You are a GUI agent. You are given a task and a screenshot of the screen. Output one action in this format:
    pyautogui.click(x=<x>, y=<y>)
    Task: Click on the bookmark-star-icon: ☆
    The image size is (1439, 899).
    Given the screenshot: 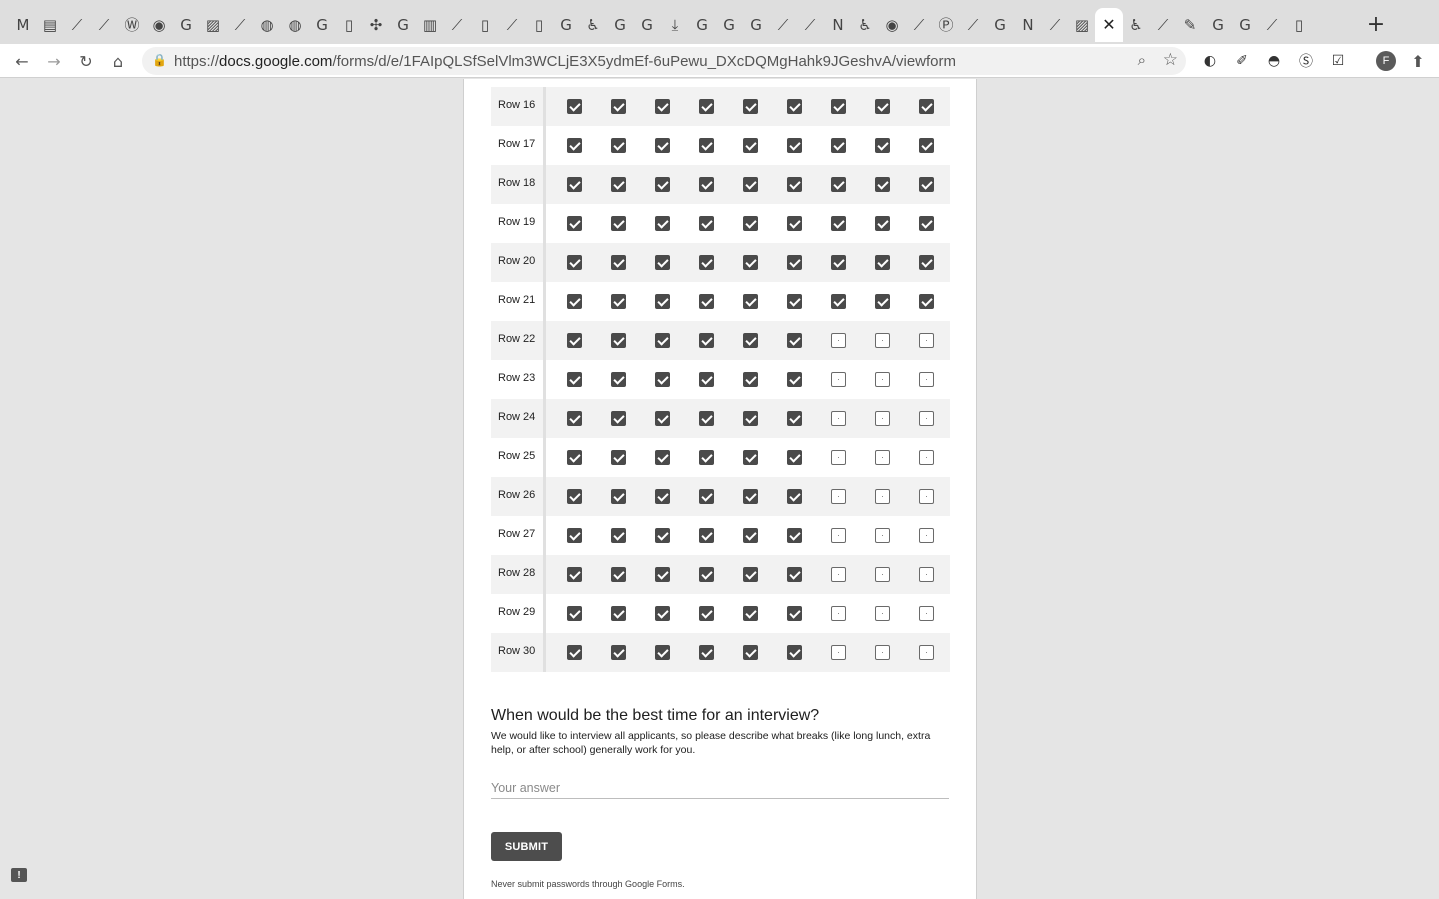 What is the action you would take?
    pyautogui.click(x=1170, y=60)
    